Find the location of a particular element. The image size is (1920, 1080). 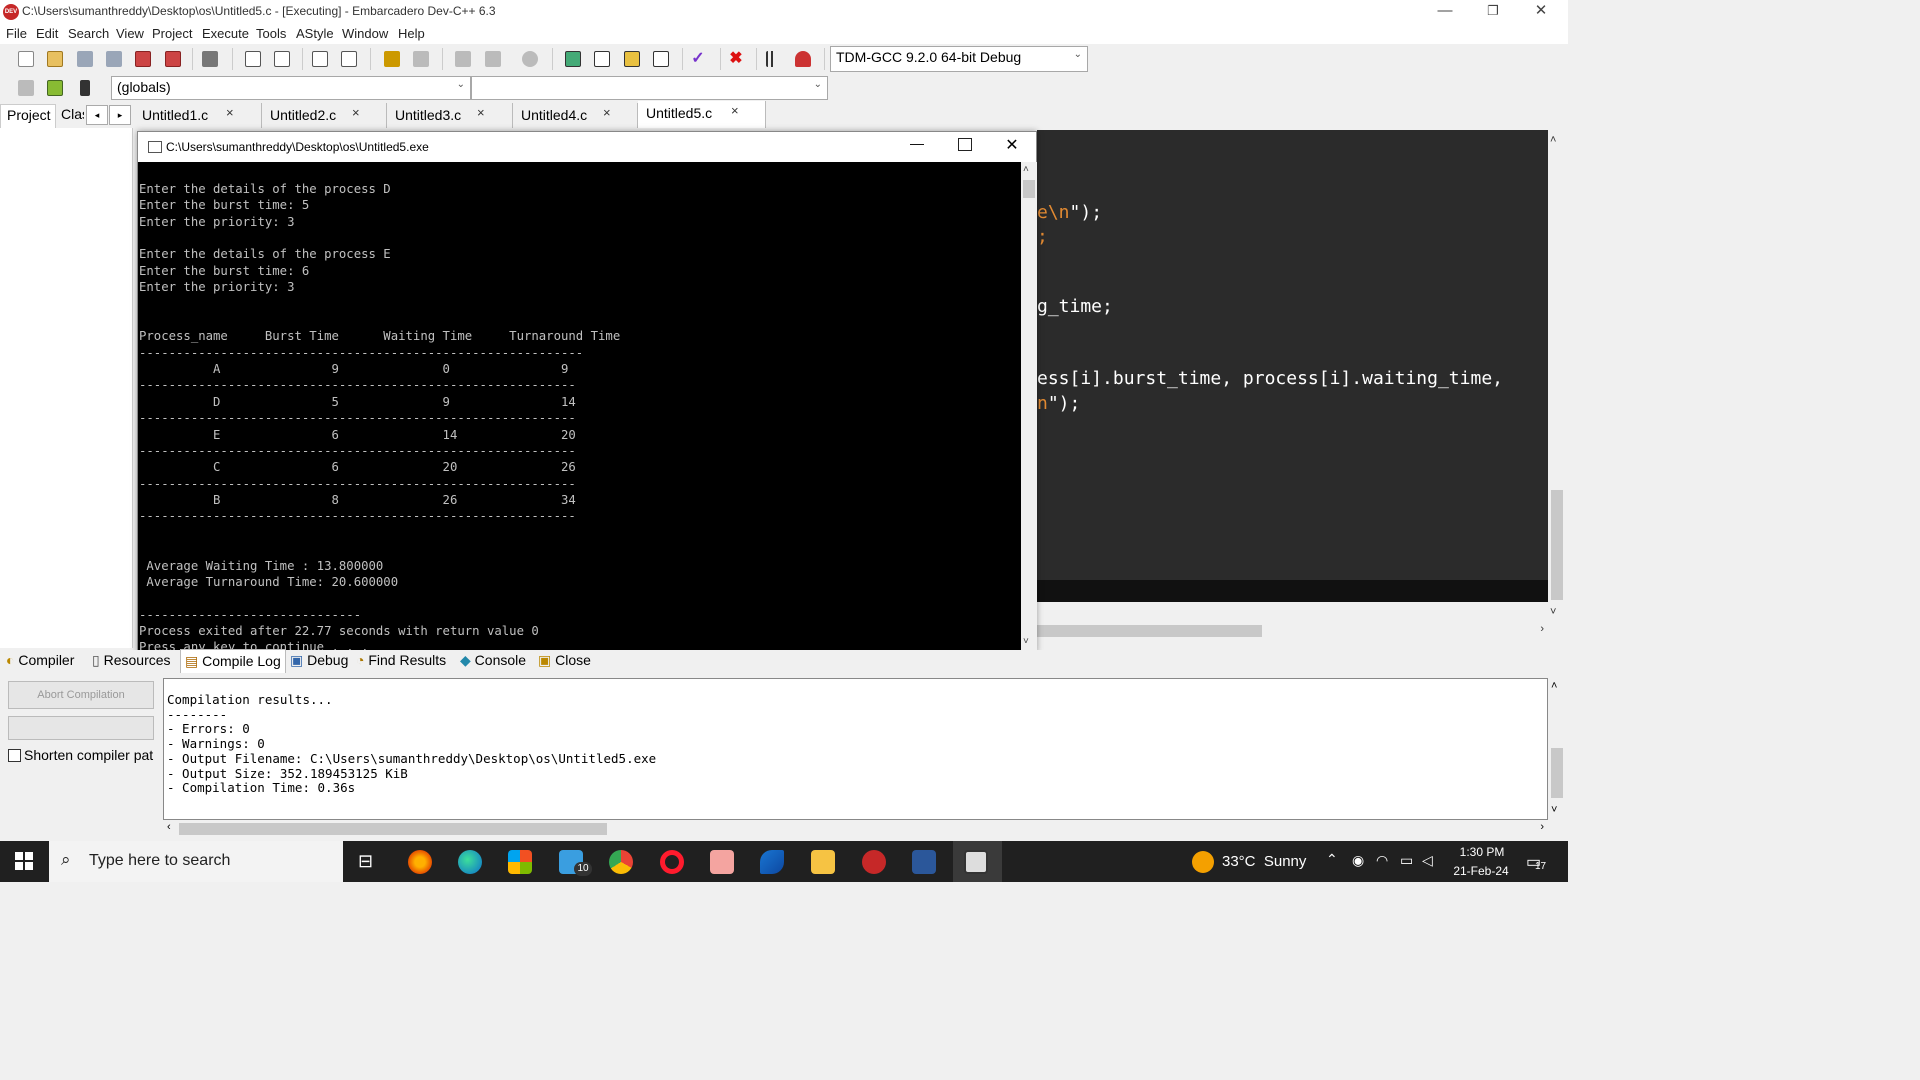

microsoft-store-icon is located at coordinates (520, 862).